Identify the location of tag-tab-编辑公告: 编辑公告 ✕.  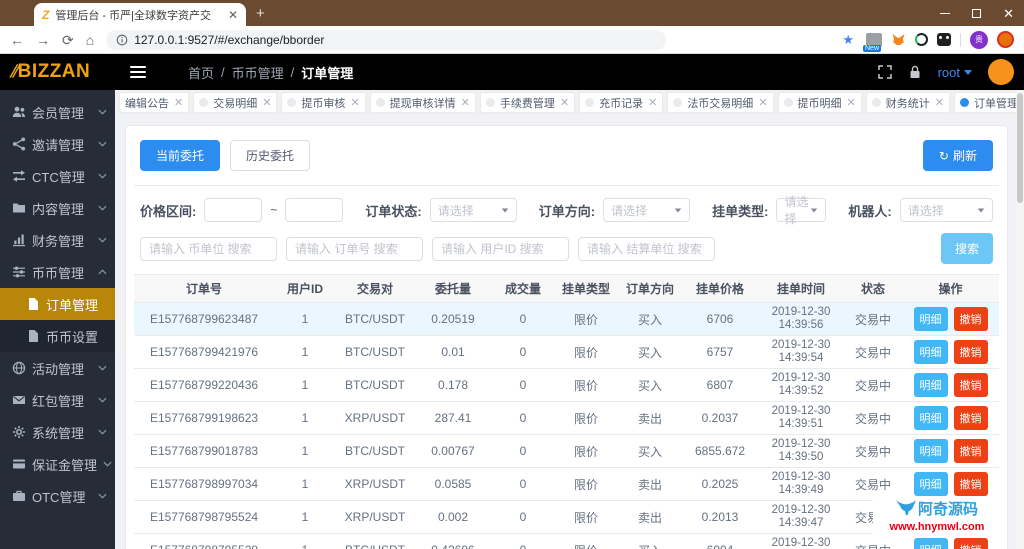
(154, 102).